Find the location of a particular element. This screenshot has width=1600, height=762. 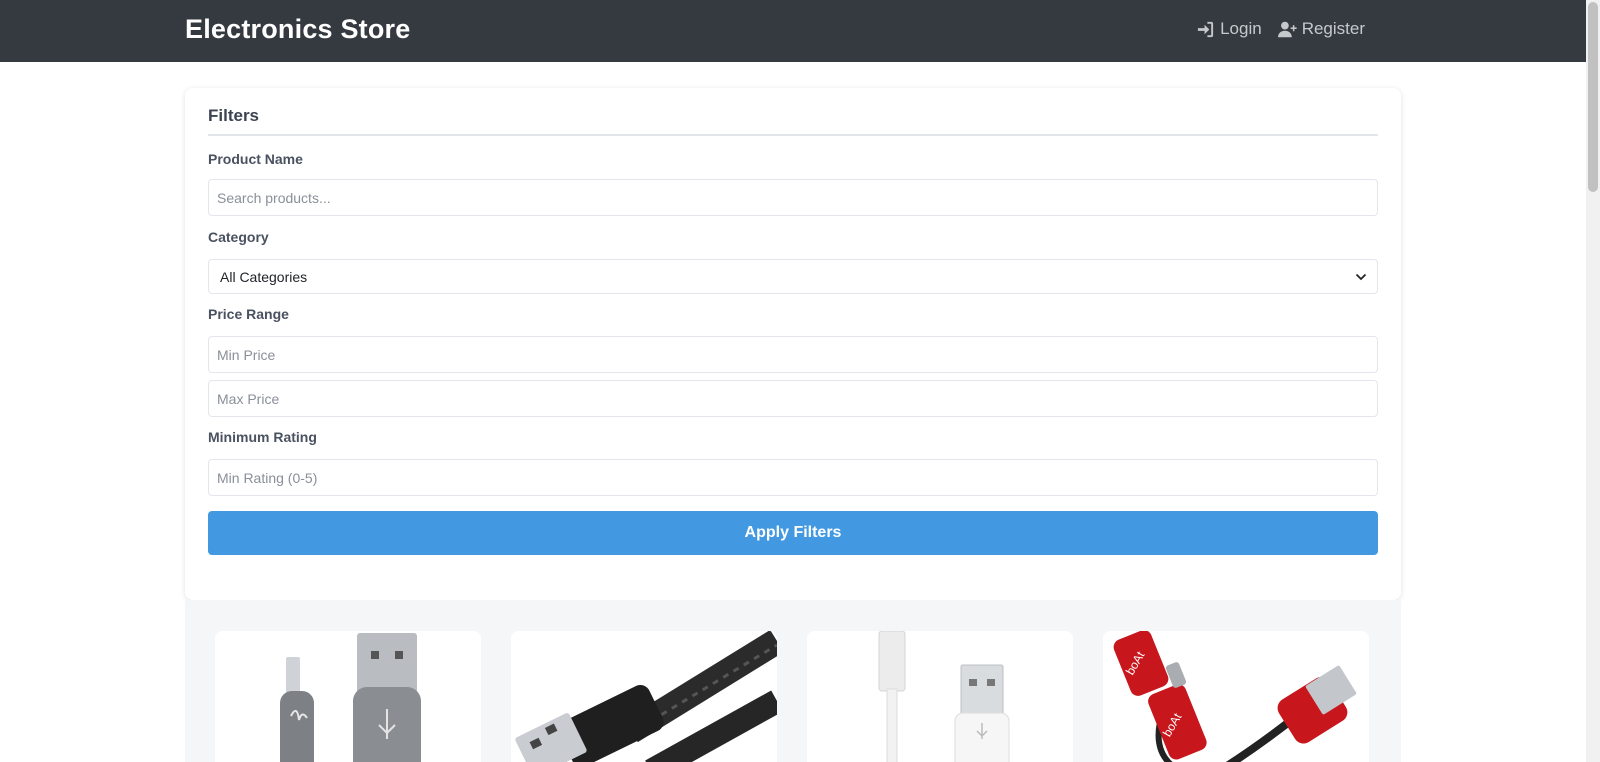

scrollbar-thumb is located at coordinates (1593, 97).